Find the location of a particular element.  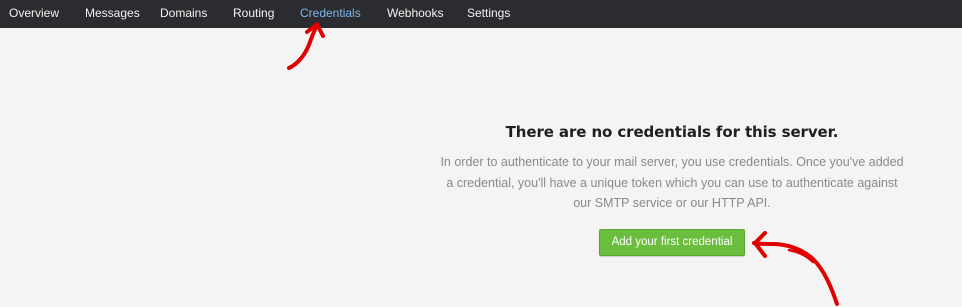

nav-tab-credentials: Credentials is located at coordinates (330, 14).